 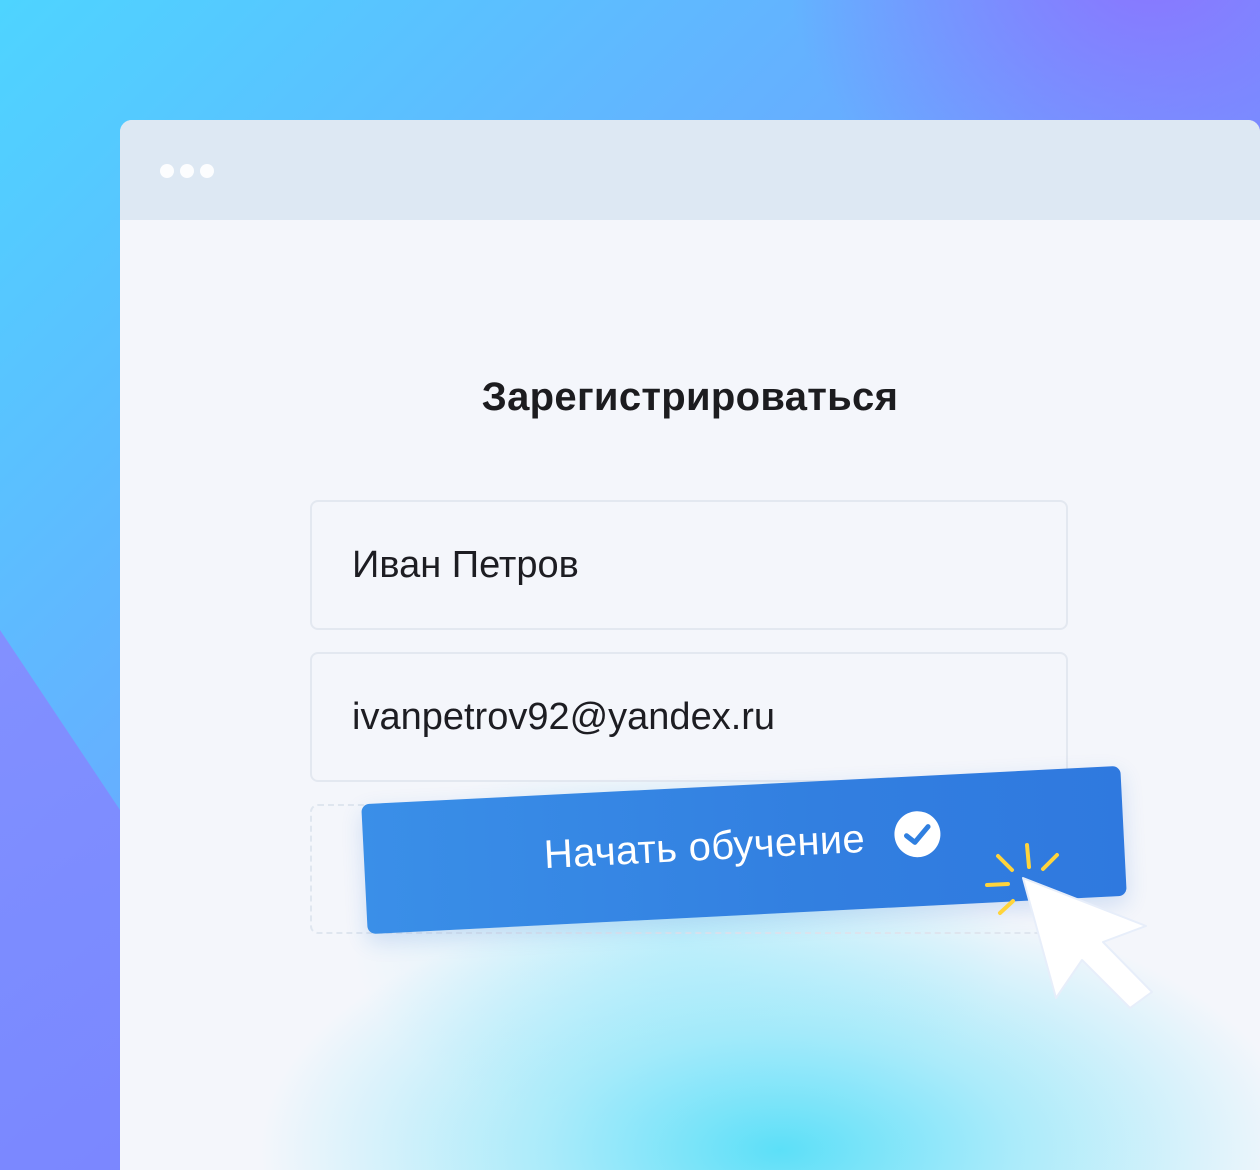 I want to click on window-titlebar, so click(x=690, y=170).